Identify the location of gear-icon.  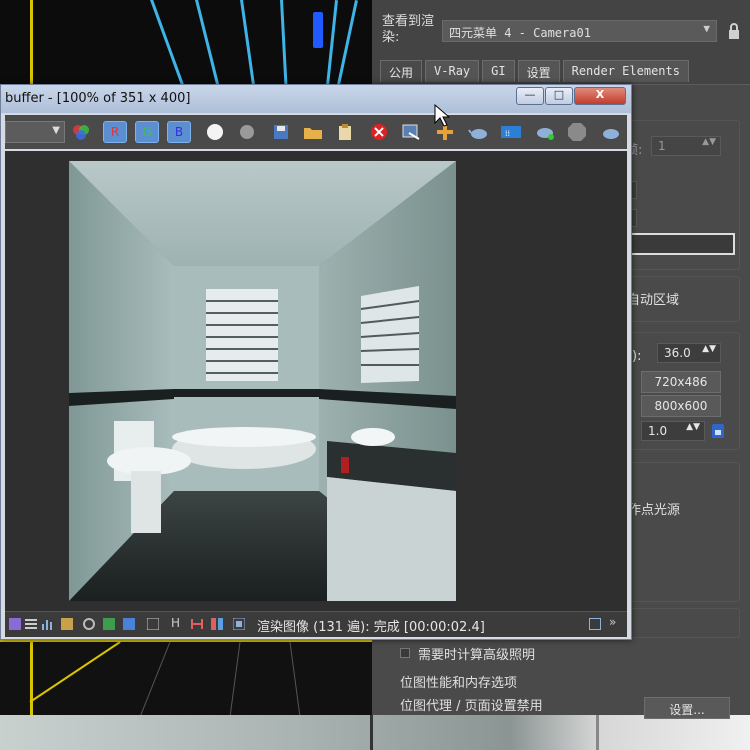
(89, 624).